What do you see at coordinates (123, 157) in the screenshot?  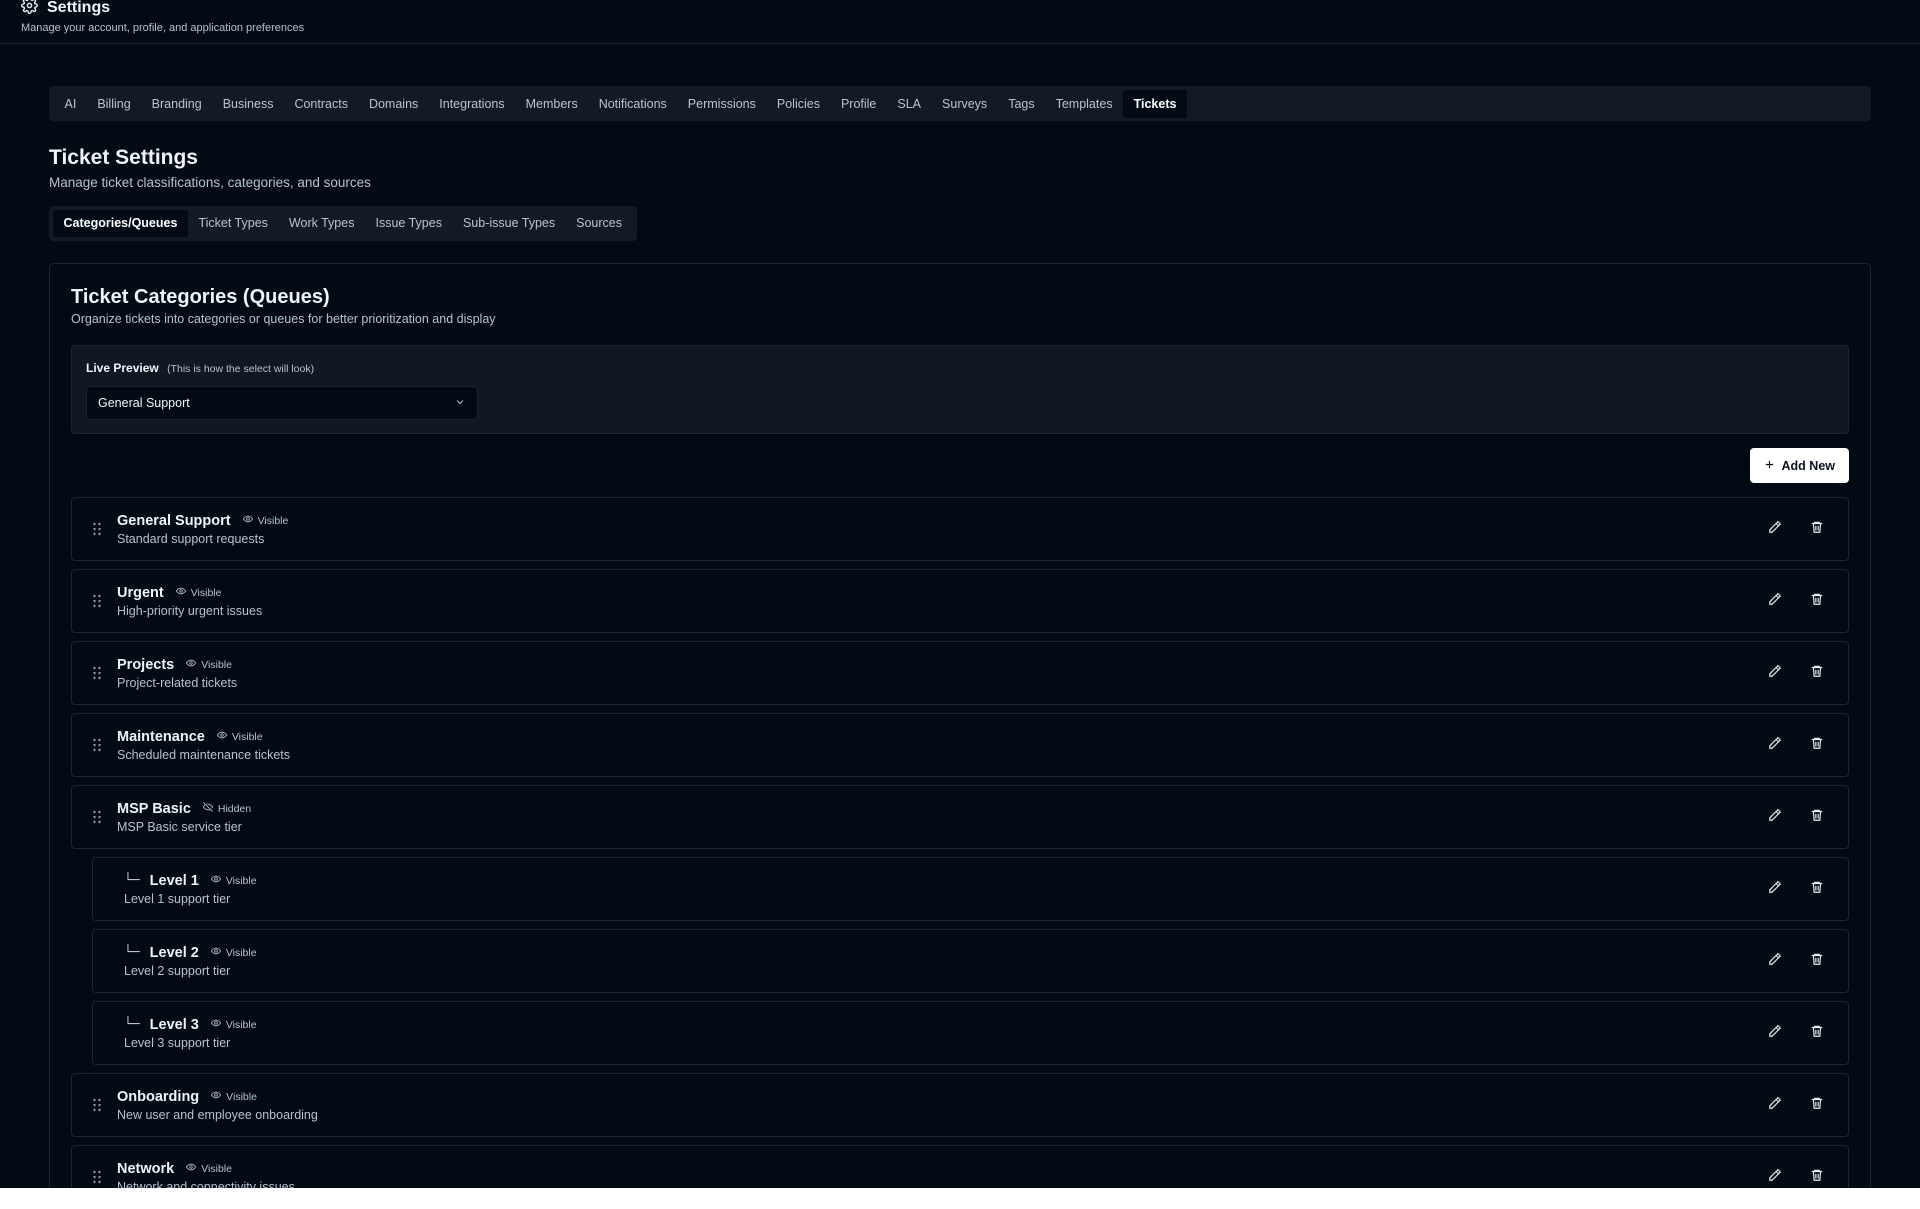 I see `section-title: Ticket Settings` at bounding box center [123, 157].